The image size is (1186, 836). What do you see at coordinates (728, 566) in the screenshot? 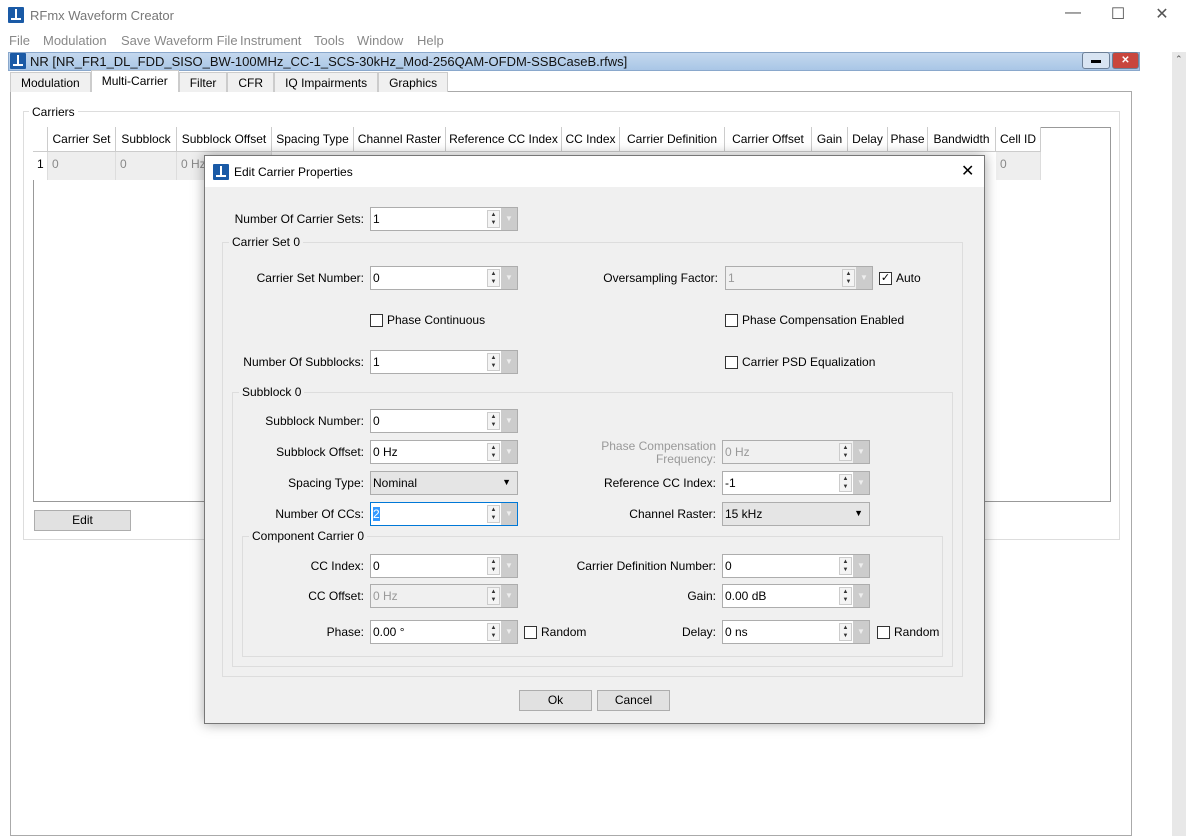
I see `carrier-definition-number-value: 0` at bounding box center [728, 566].